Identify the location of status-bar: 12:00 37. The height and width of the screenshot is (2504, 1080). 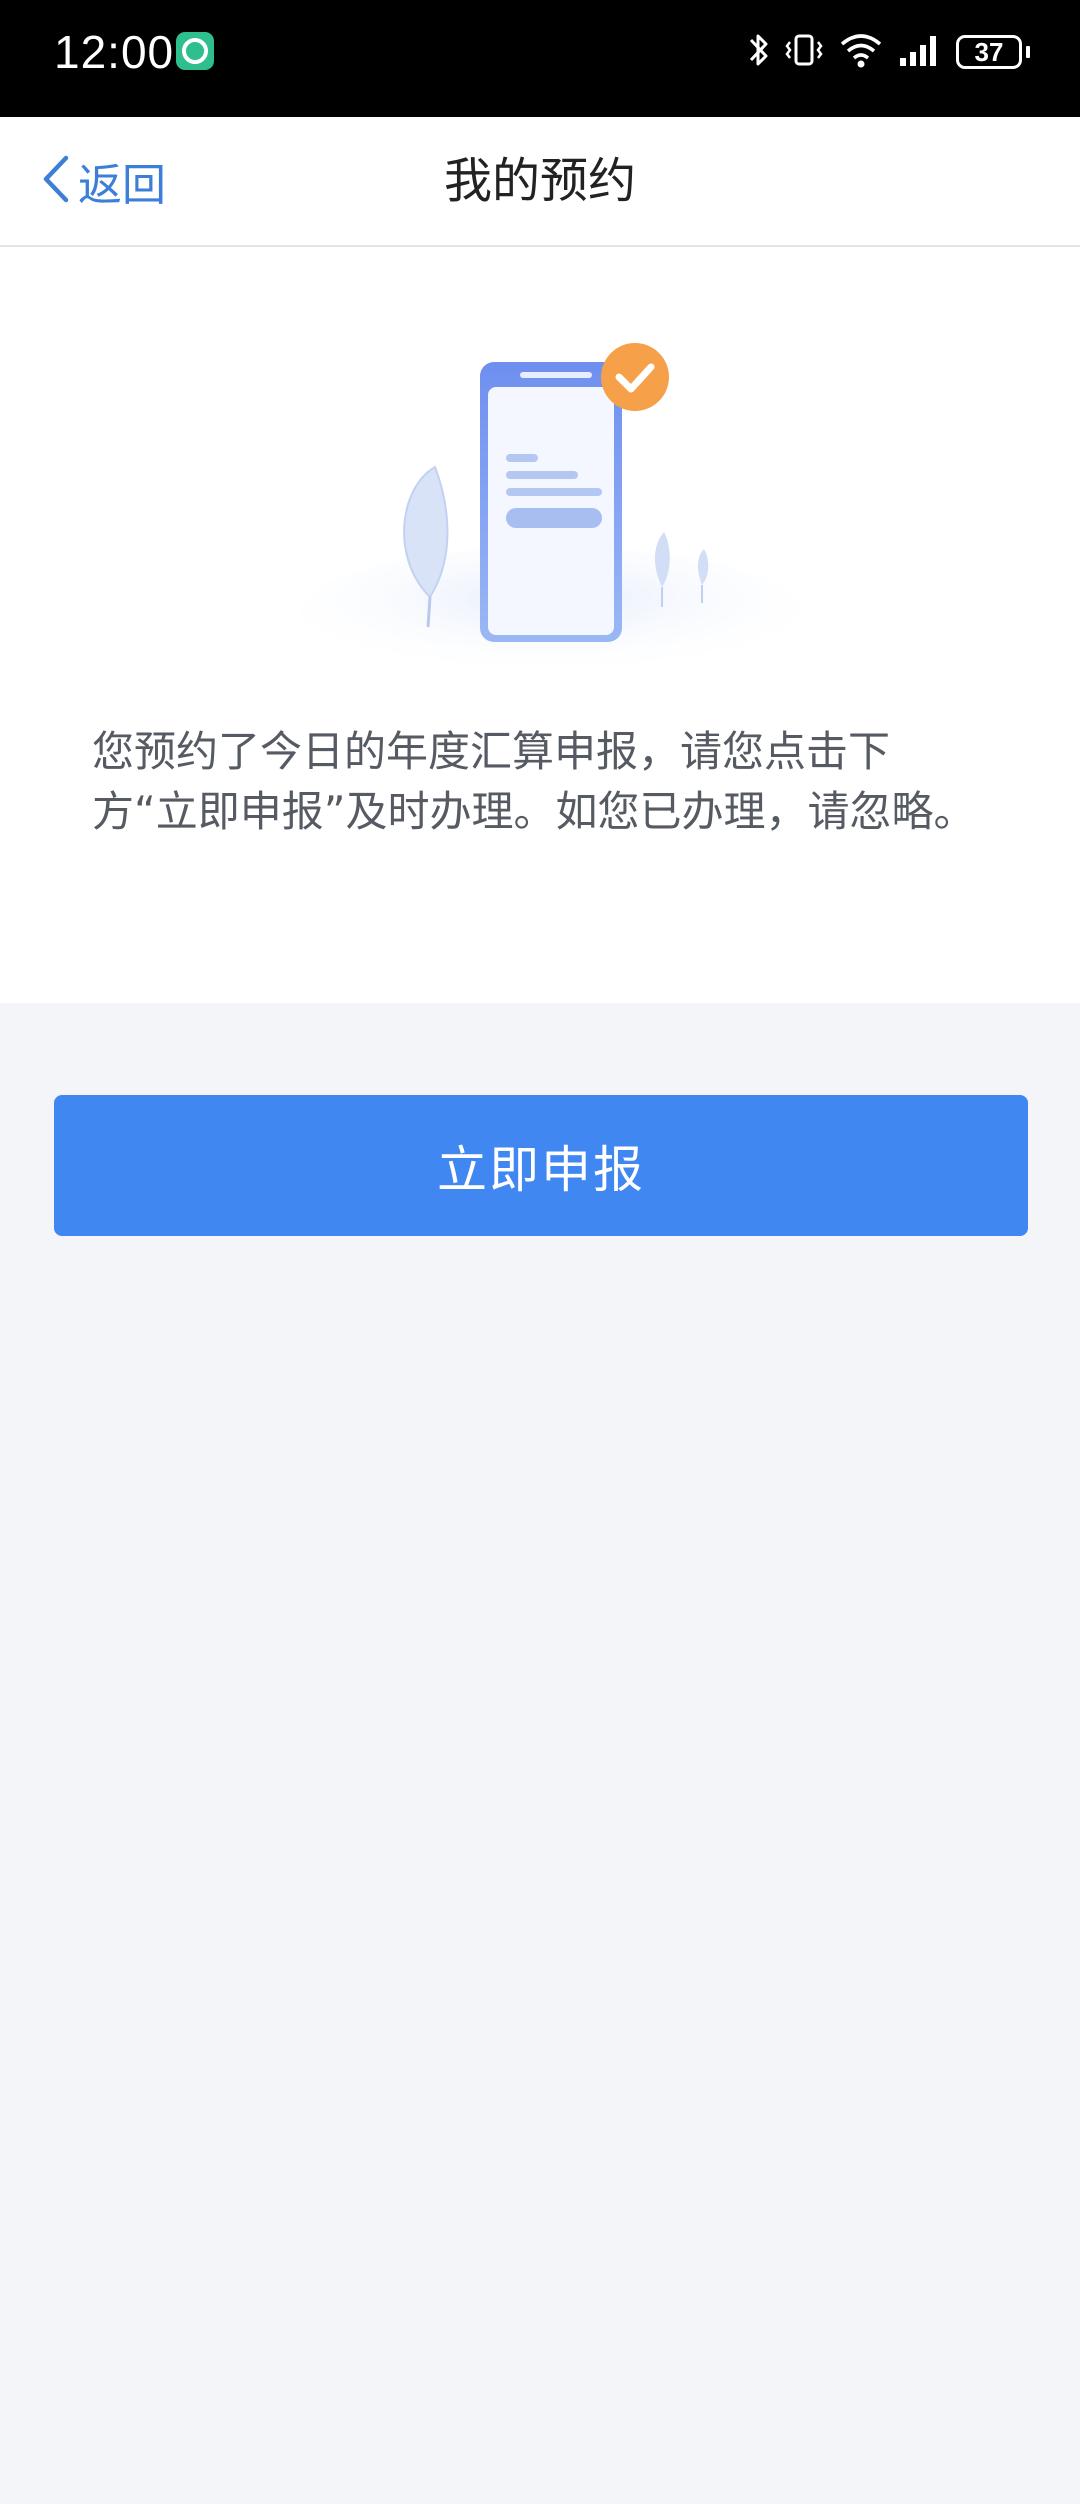
(540, 58).